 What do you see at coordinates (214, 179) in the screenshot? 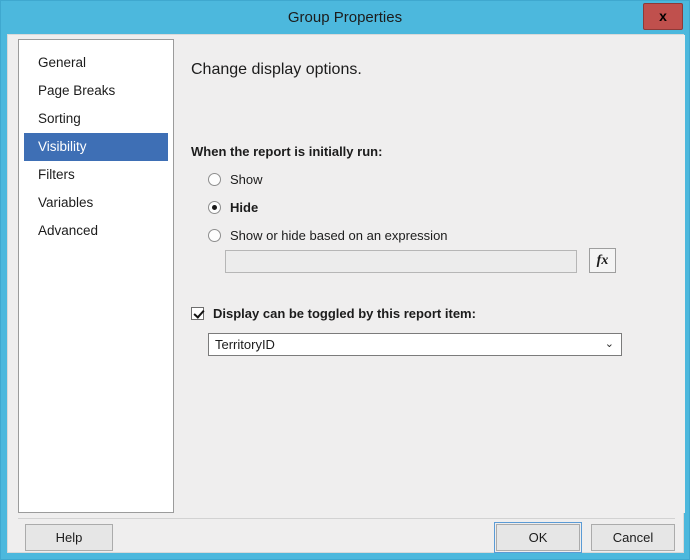
I see `radio-show-icon` at bounding box center [214, 179].